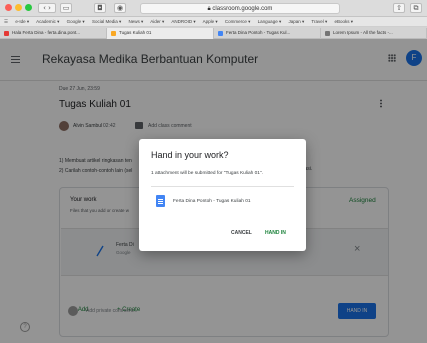 The height and width of the screenshot is (343, 427). What do you see at coordinates (160, 201) in the screenshot?
I see `google-docs-icon` at bounding box center [160, 201].